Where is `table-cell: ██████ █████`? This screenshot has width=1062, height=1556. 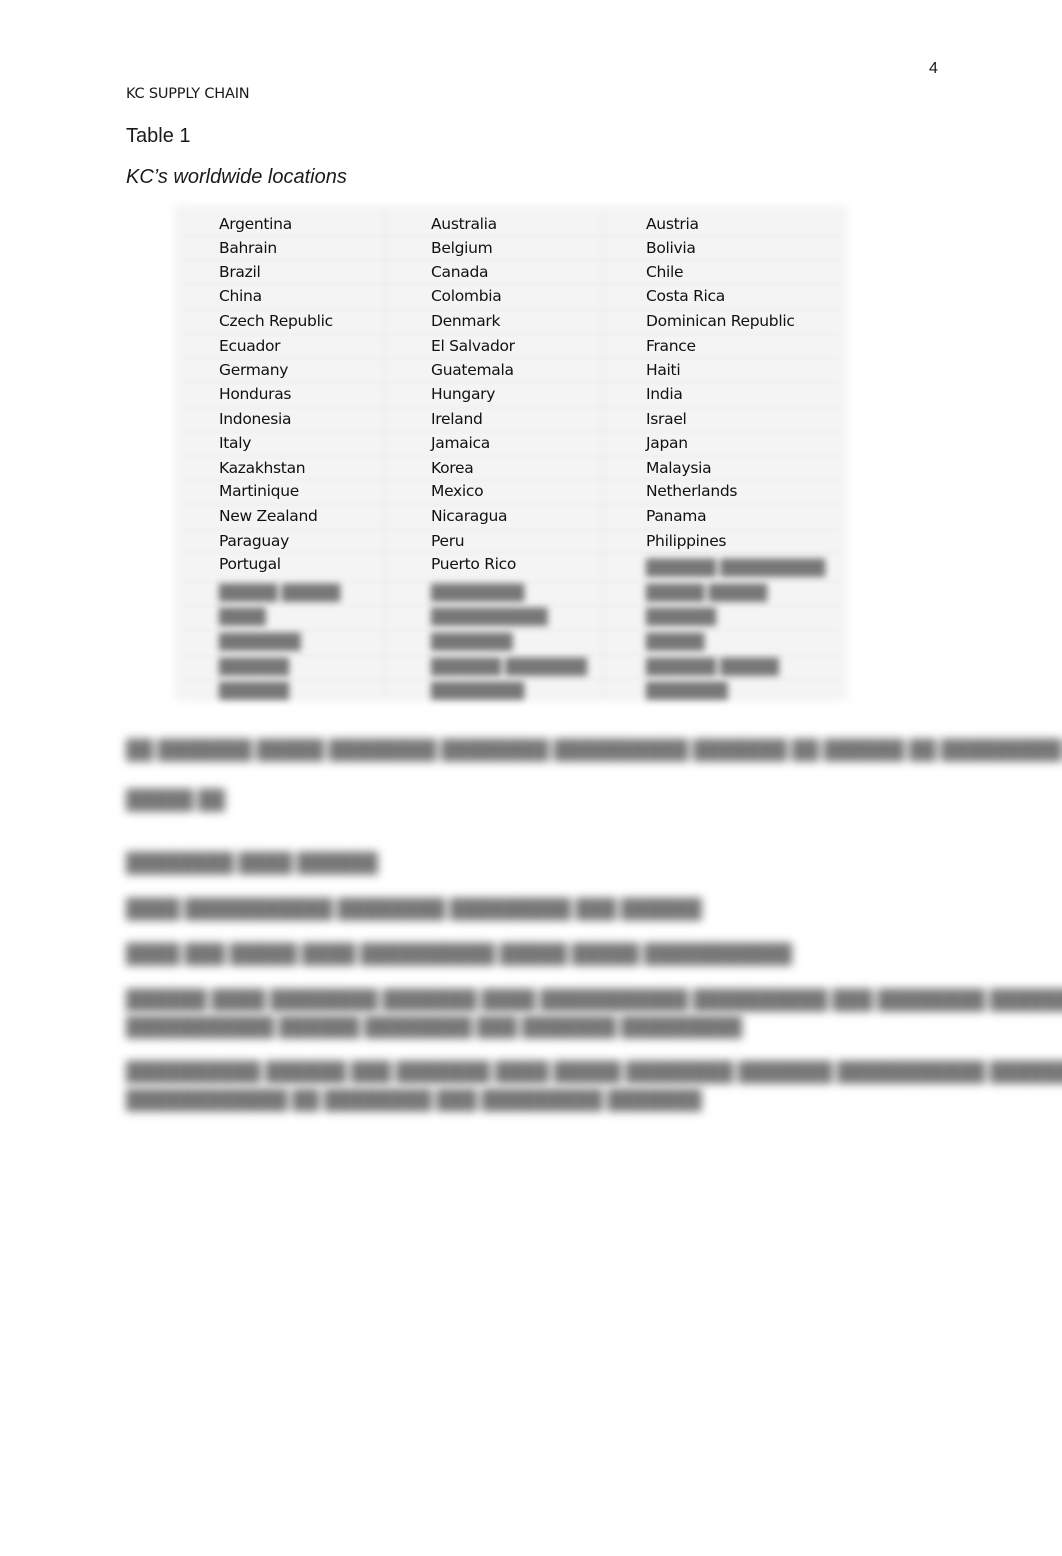 table-cell: ██████ █████ is located at coordinates (712, 667).